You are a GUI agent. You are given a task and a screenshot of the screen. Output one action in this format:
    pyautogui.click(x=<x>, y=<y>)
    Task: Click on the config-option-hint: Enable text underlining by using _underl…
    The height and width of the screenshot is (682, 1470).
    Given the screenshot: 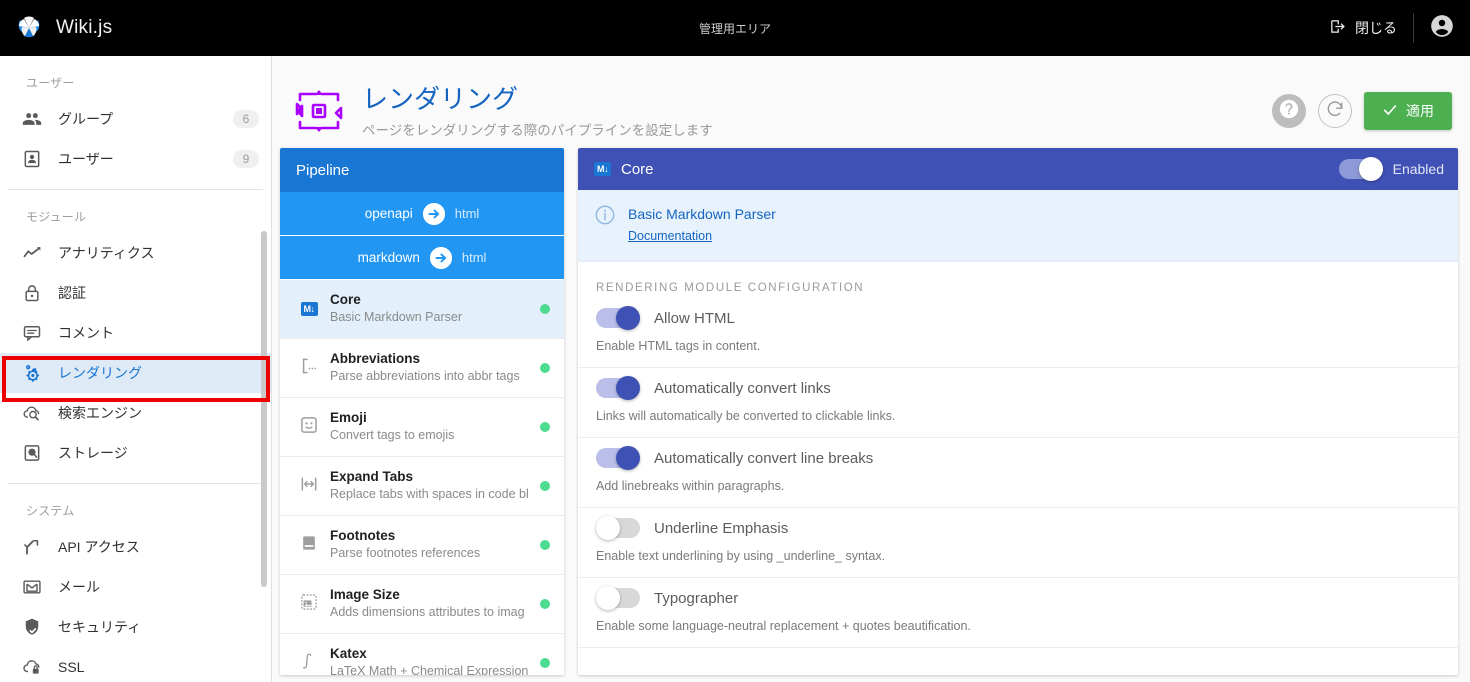 What is the action you would take?
    pyautogui.click(x=741, y=556)
    